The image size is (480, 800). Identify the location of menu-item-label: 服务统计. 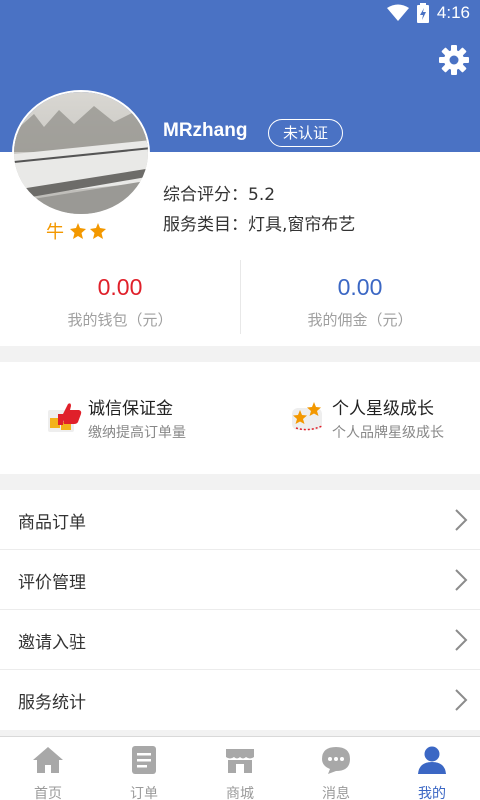
(52, 703).